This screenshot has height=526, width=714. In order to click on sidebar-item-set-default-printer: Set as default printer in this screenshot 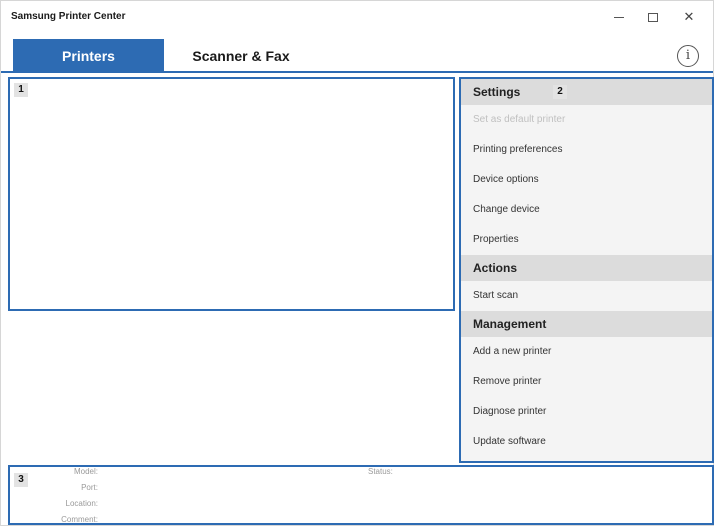, I will do `click(586, 120)`.